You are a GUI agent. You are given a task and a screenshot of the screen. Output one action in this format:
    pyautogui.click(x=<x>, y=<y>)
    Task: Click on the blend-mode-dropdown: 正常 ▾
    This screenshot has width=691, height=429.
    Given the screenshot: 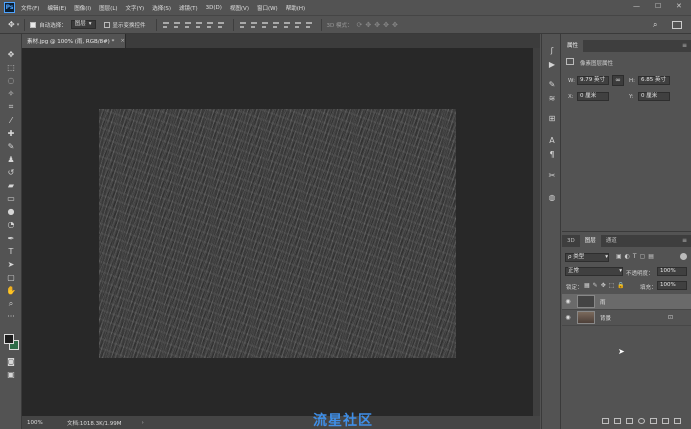 What is the action you would take?
    pyautogui.click(x=594, y=271)
    